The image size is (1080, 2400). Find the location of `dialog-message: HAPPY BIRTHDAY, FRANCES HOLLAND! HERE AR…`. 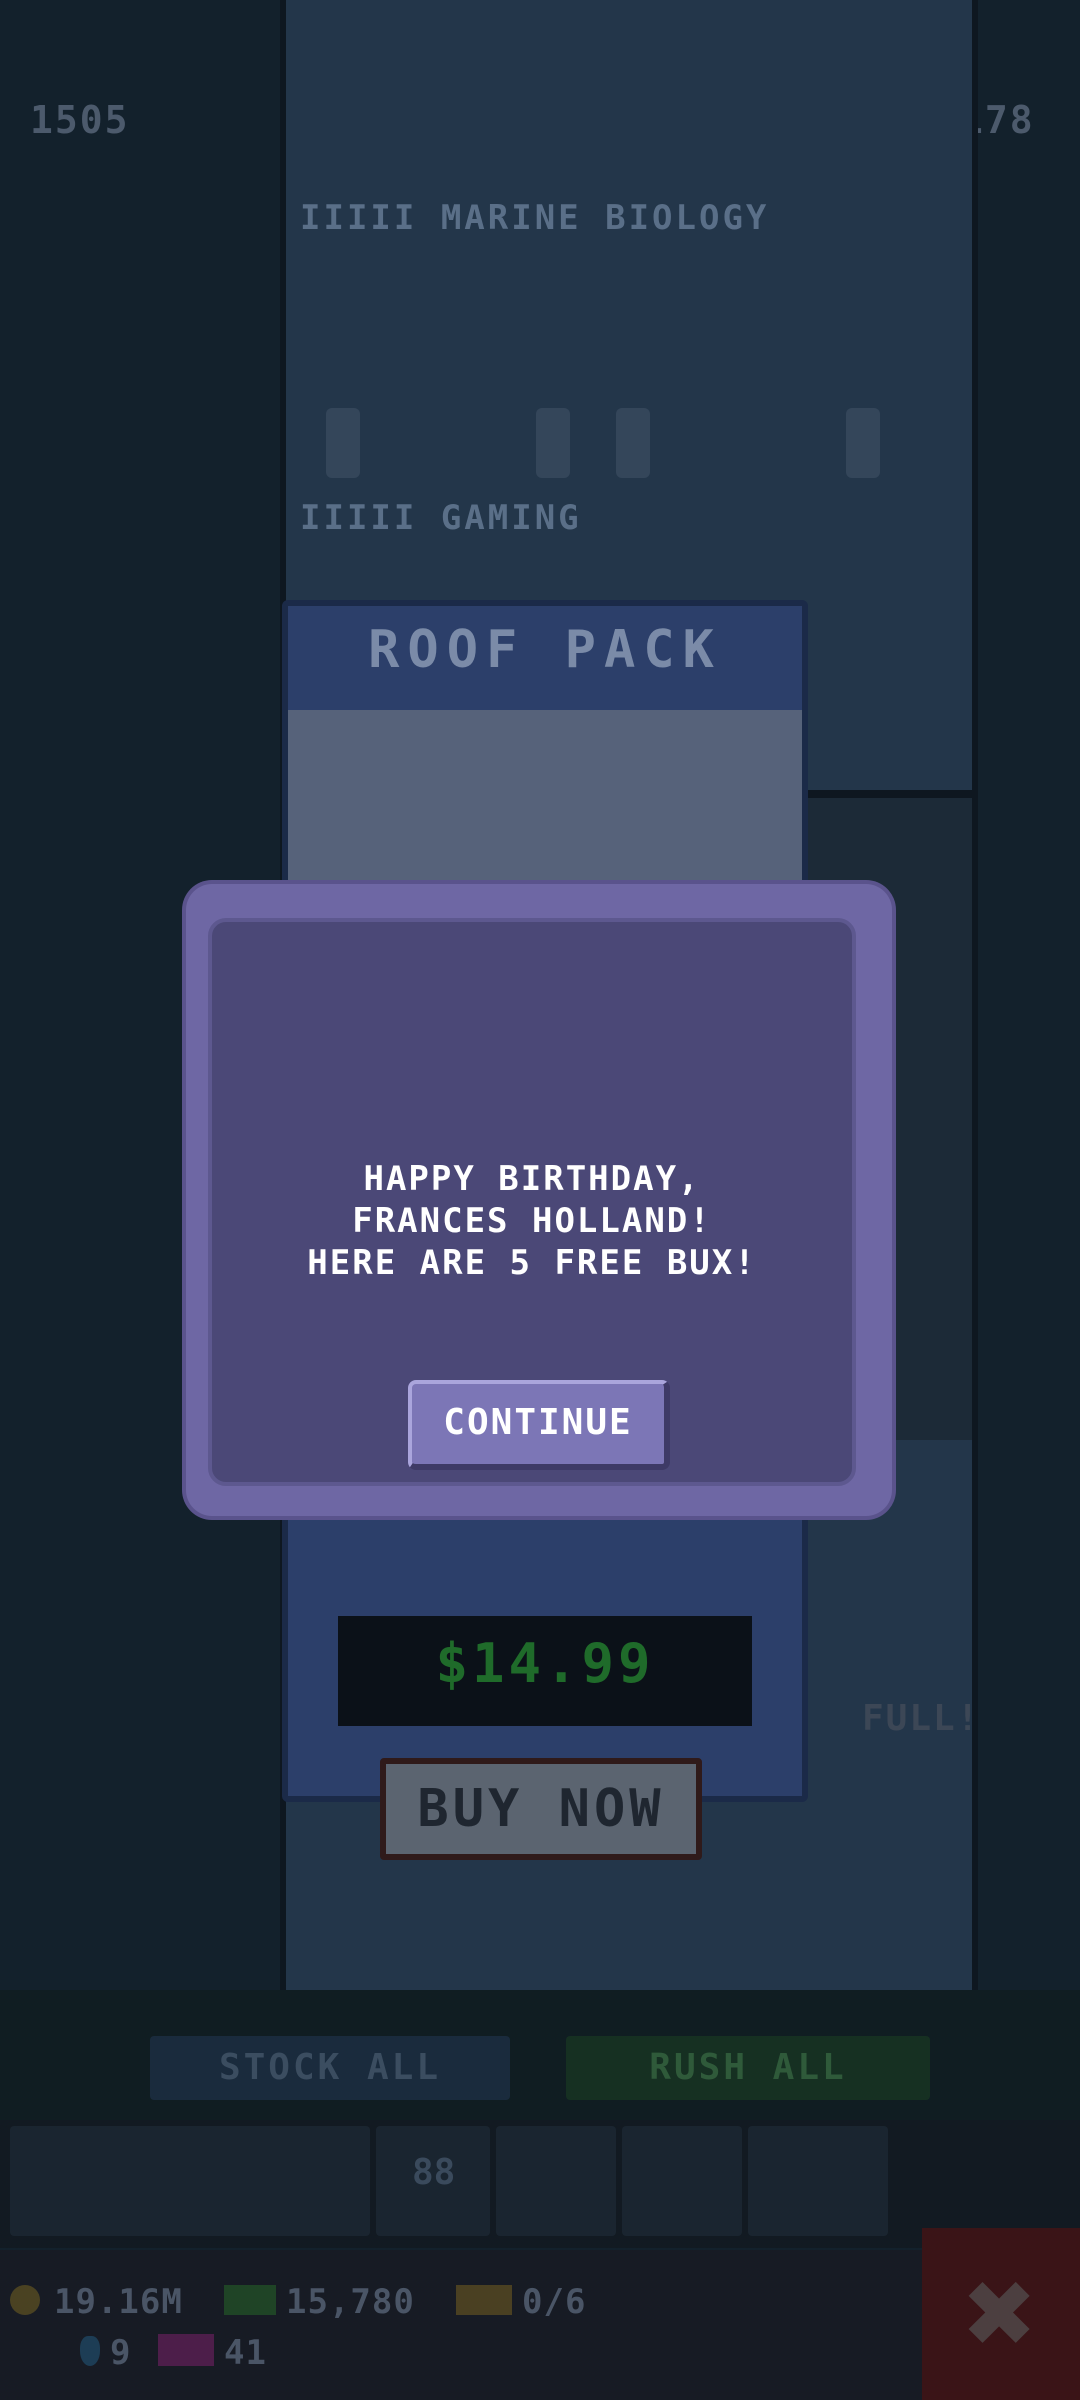

dialog-message: HAPPY BIRTHDAY, FRANCES HOLLAND! HERE AR… is located at coordinates (532, 1221).